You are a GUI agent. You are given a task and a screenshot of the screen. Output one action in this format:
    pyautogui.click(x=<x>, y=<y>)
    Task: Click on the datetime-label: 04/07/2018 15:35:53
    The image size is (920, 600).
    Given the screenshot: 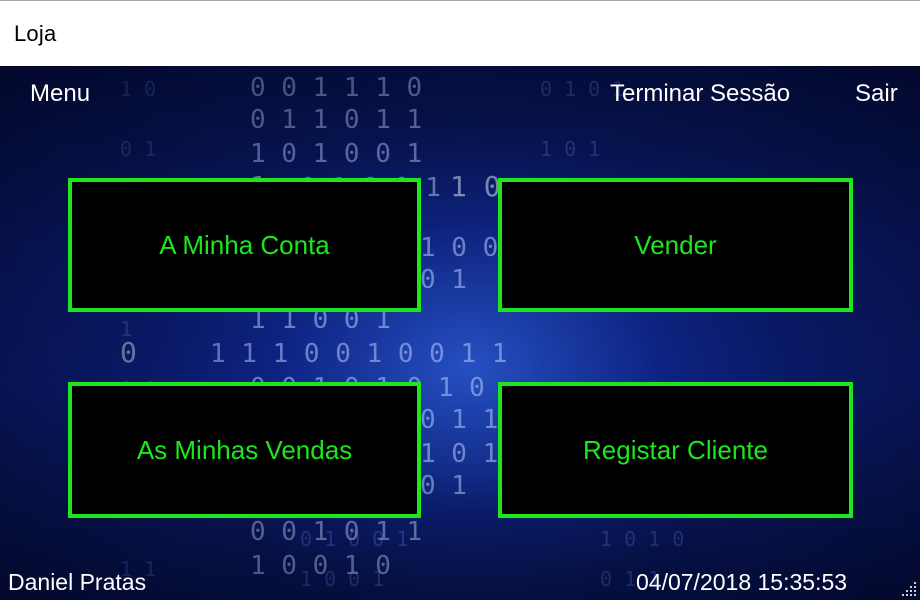 What is the action you would take?
    pyautogui.click(x=742, y=582)
    